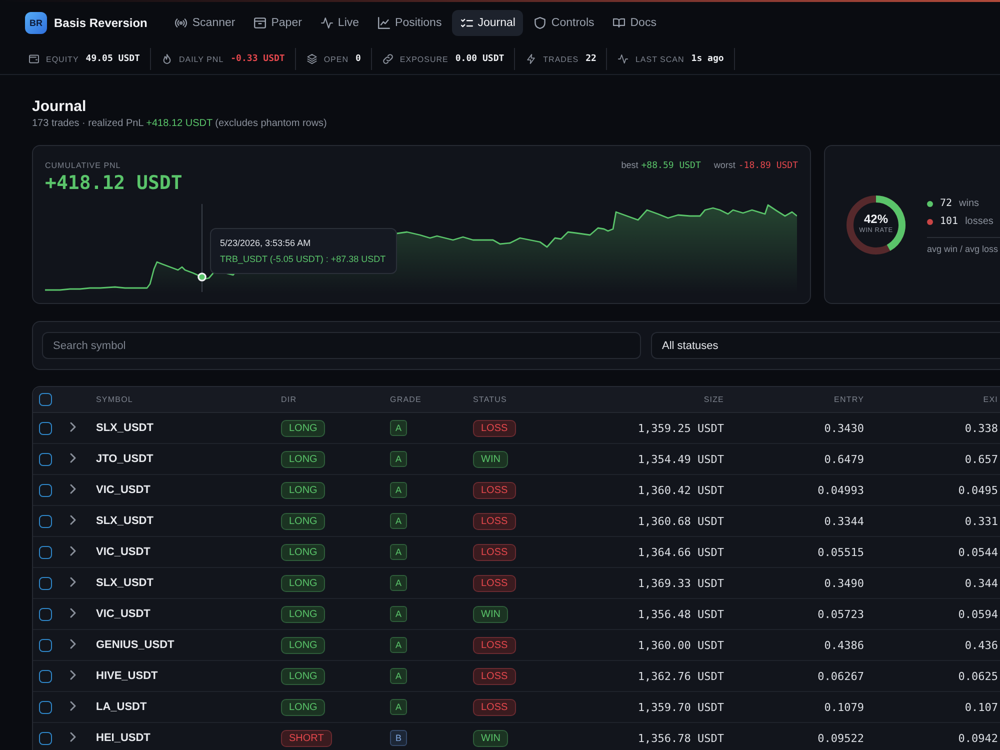 Image resolution: width=1000 pixels, height=750 pixels. I want to click on stat-value: 22, so click(591, 59).